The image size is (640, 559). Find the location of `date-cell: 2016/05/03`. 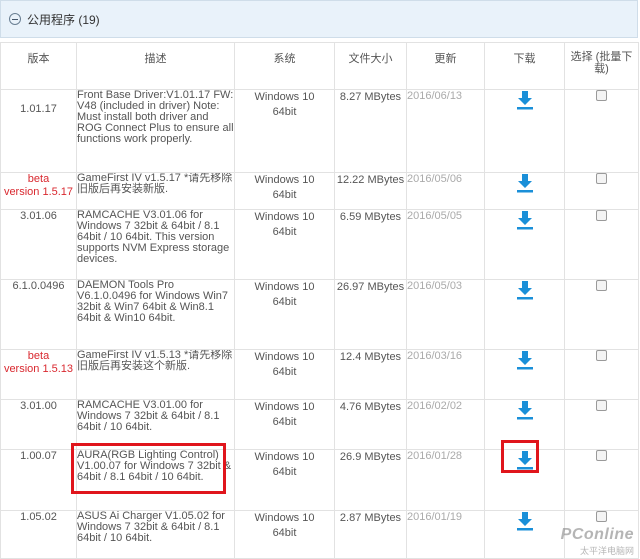

date-cell: 2016/05/03 is located at coordinates (445, 314).